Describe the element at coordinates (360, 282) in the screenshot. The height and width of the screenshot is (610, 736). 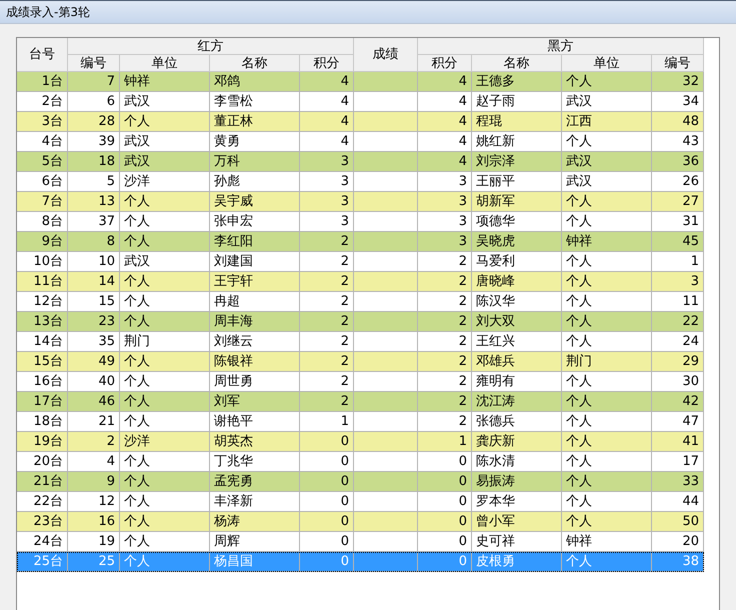
I see `table-row: 11台 14 个人 王宇轩 2 2 唐晓峰 个人 3` at that location.